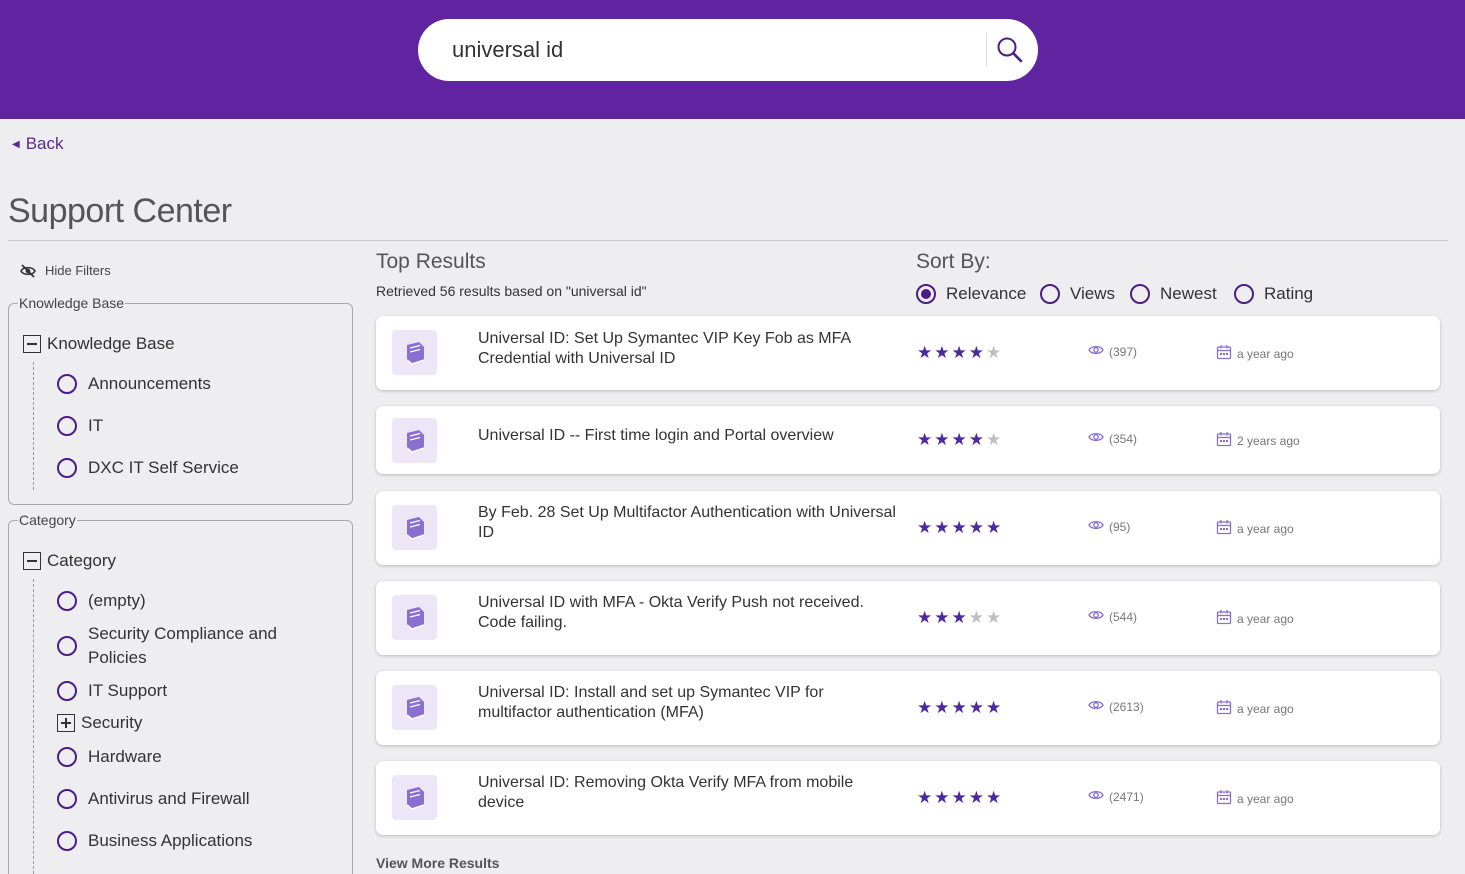 This screenshot has height=874, width=1465. I want to click on filter-option-label: IT Support, so click(128, 690).